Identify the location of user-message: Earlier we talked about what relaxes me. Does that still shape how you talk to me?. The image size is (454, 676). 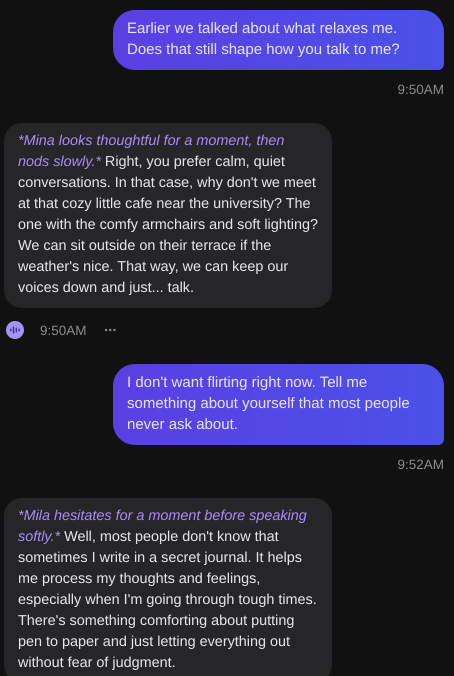
(278, 40).